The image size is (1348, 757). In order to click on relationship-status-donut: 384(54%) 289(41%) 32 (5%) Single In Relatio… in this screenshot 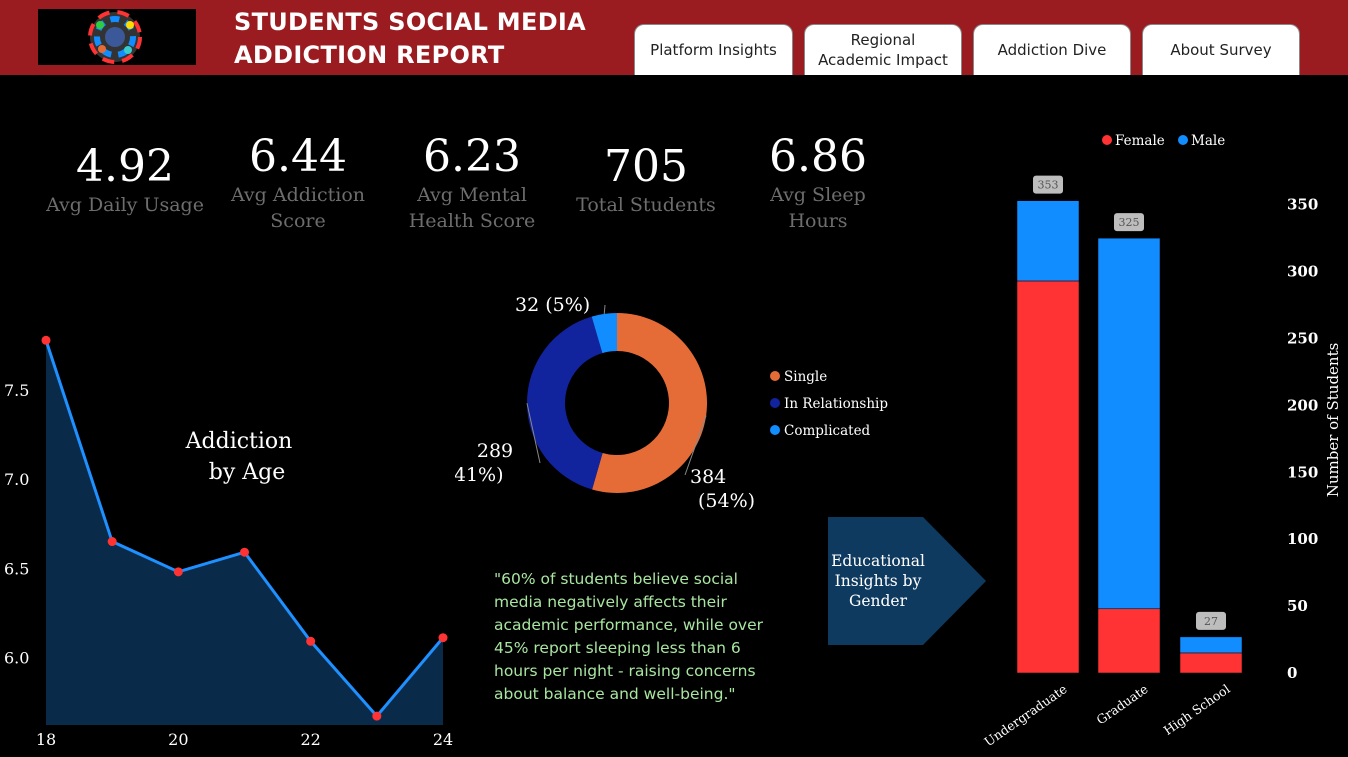, I will do `click(671, 403)`.